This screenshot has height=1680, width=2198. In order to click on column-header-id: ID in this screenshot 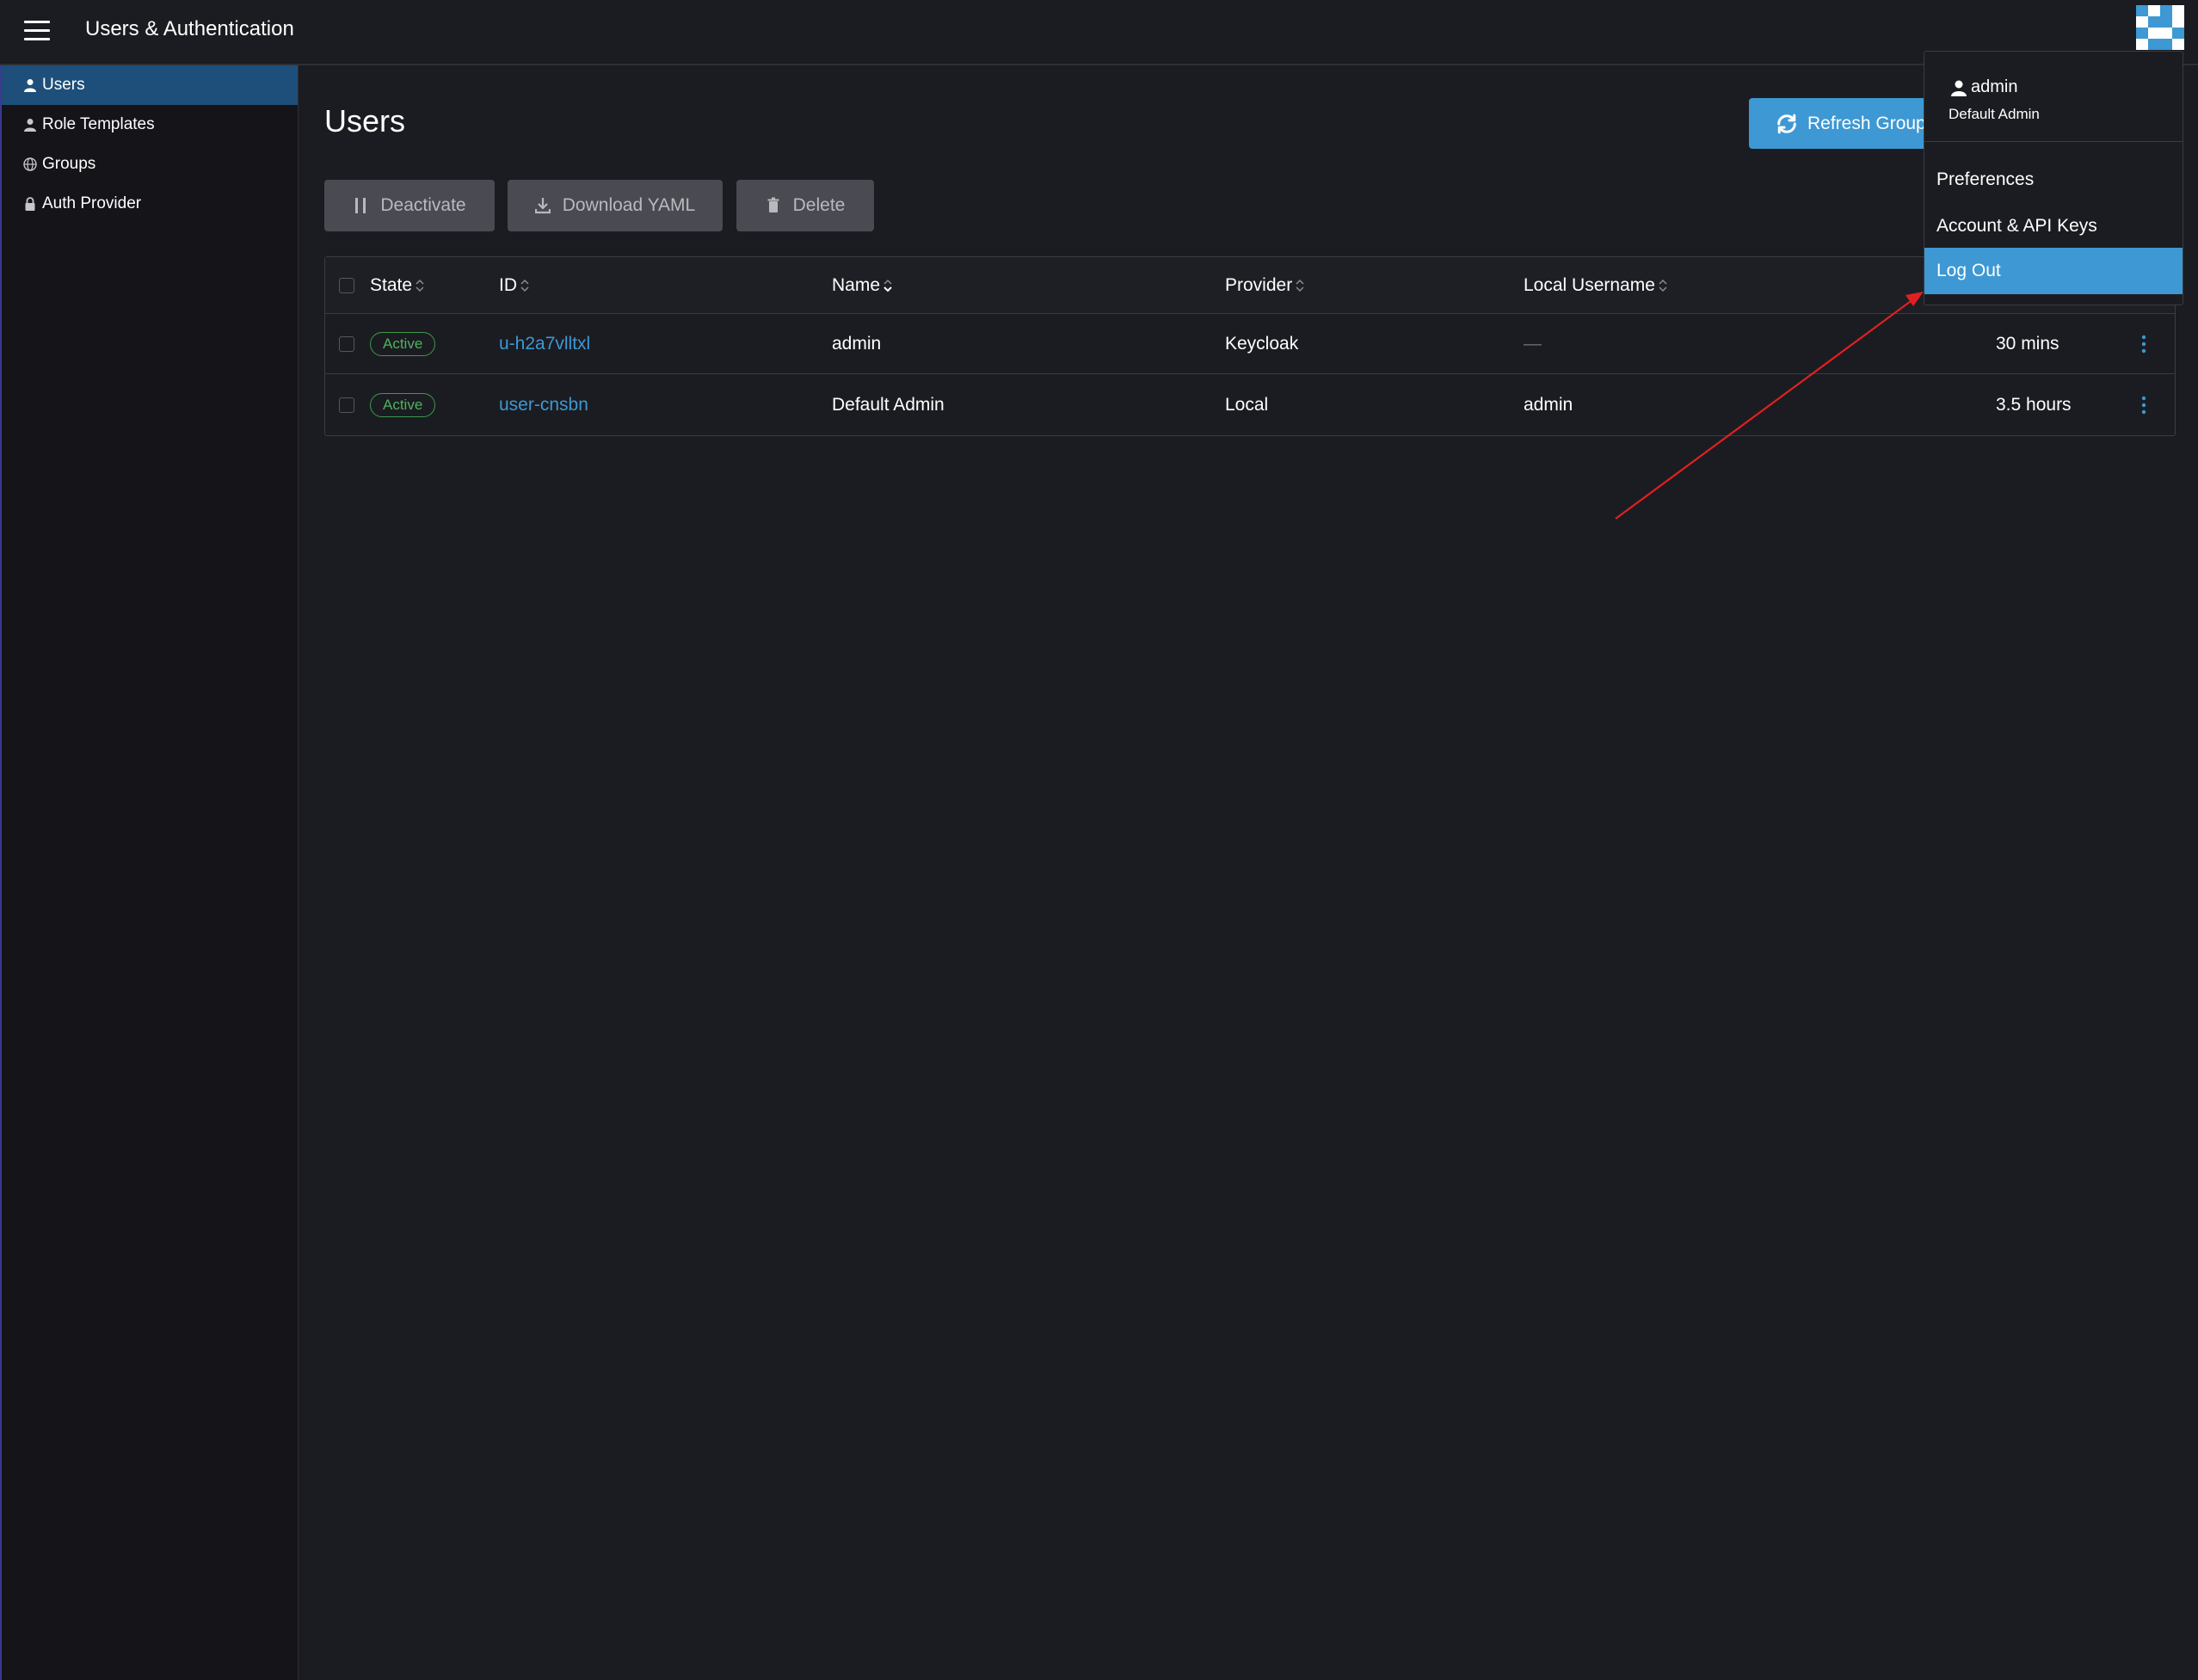, I will do `click(514, 285)`.